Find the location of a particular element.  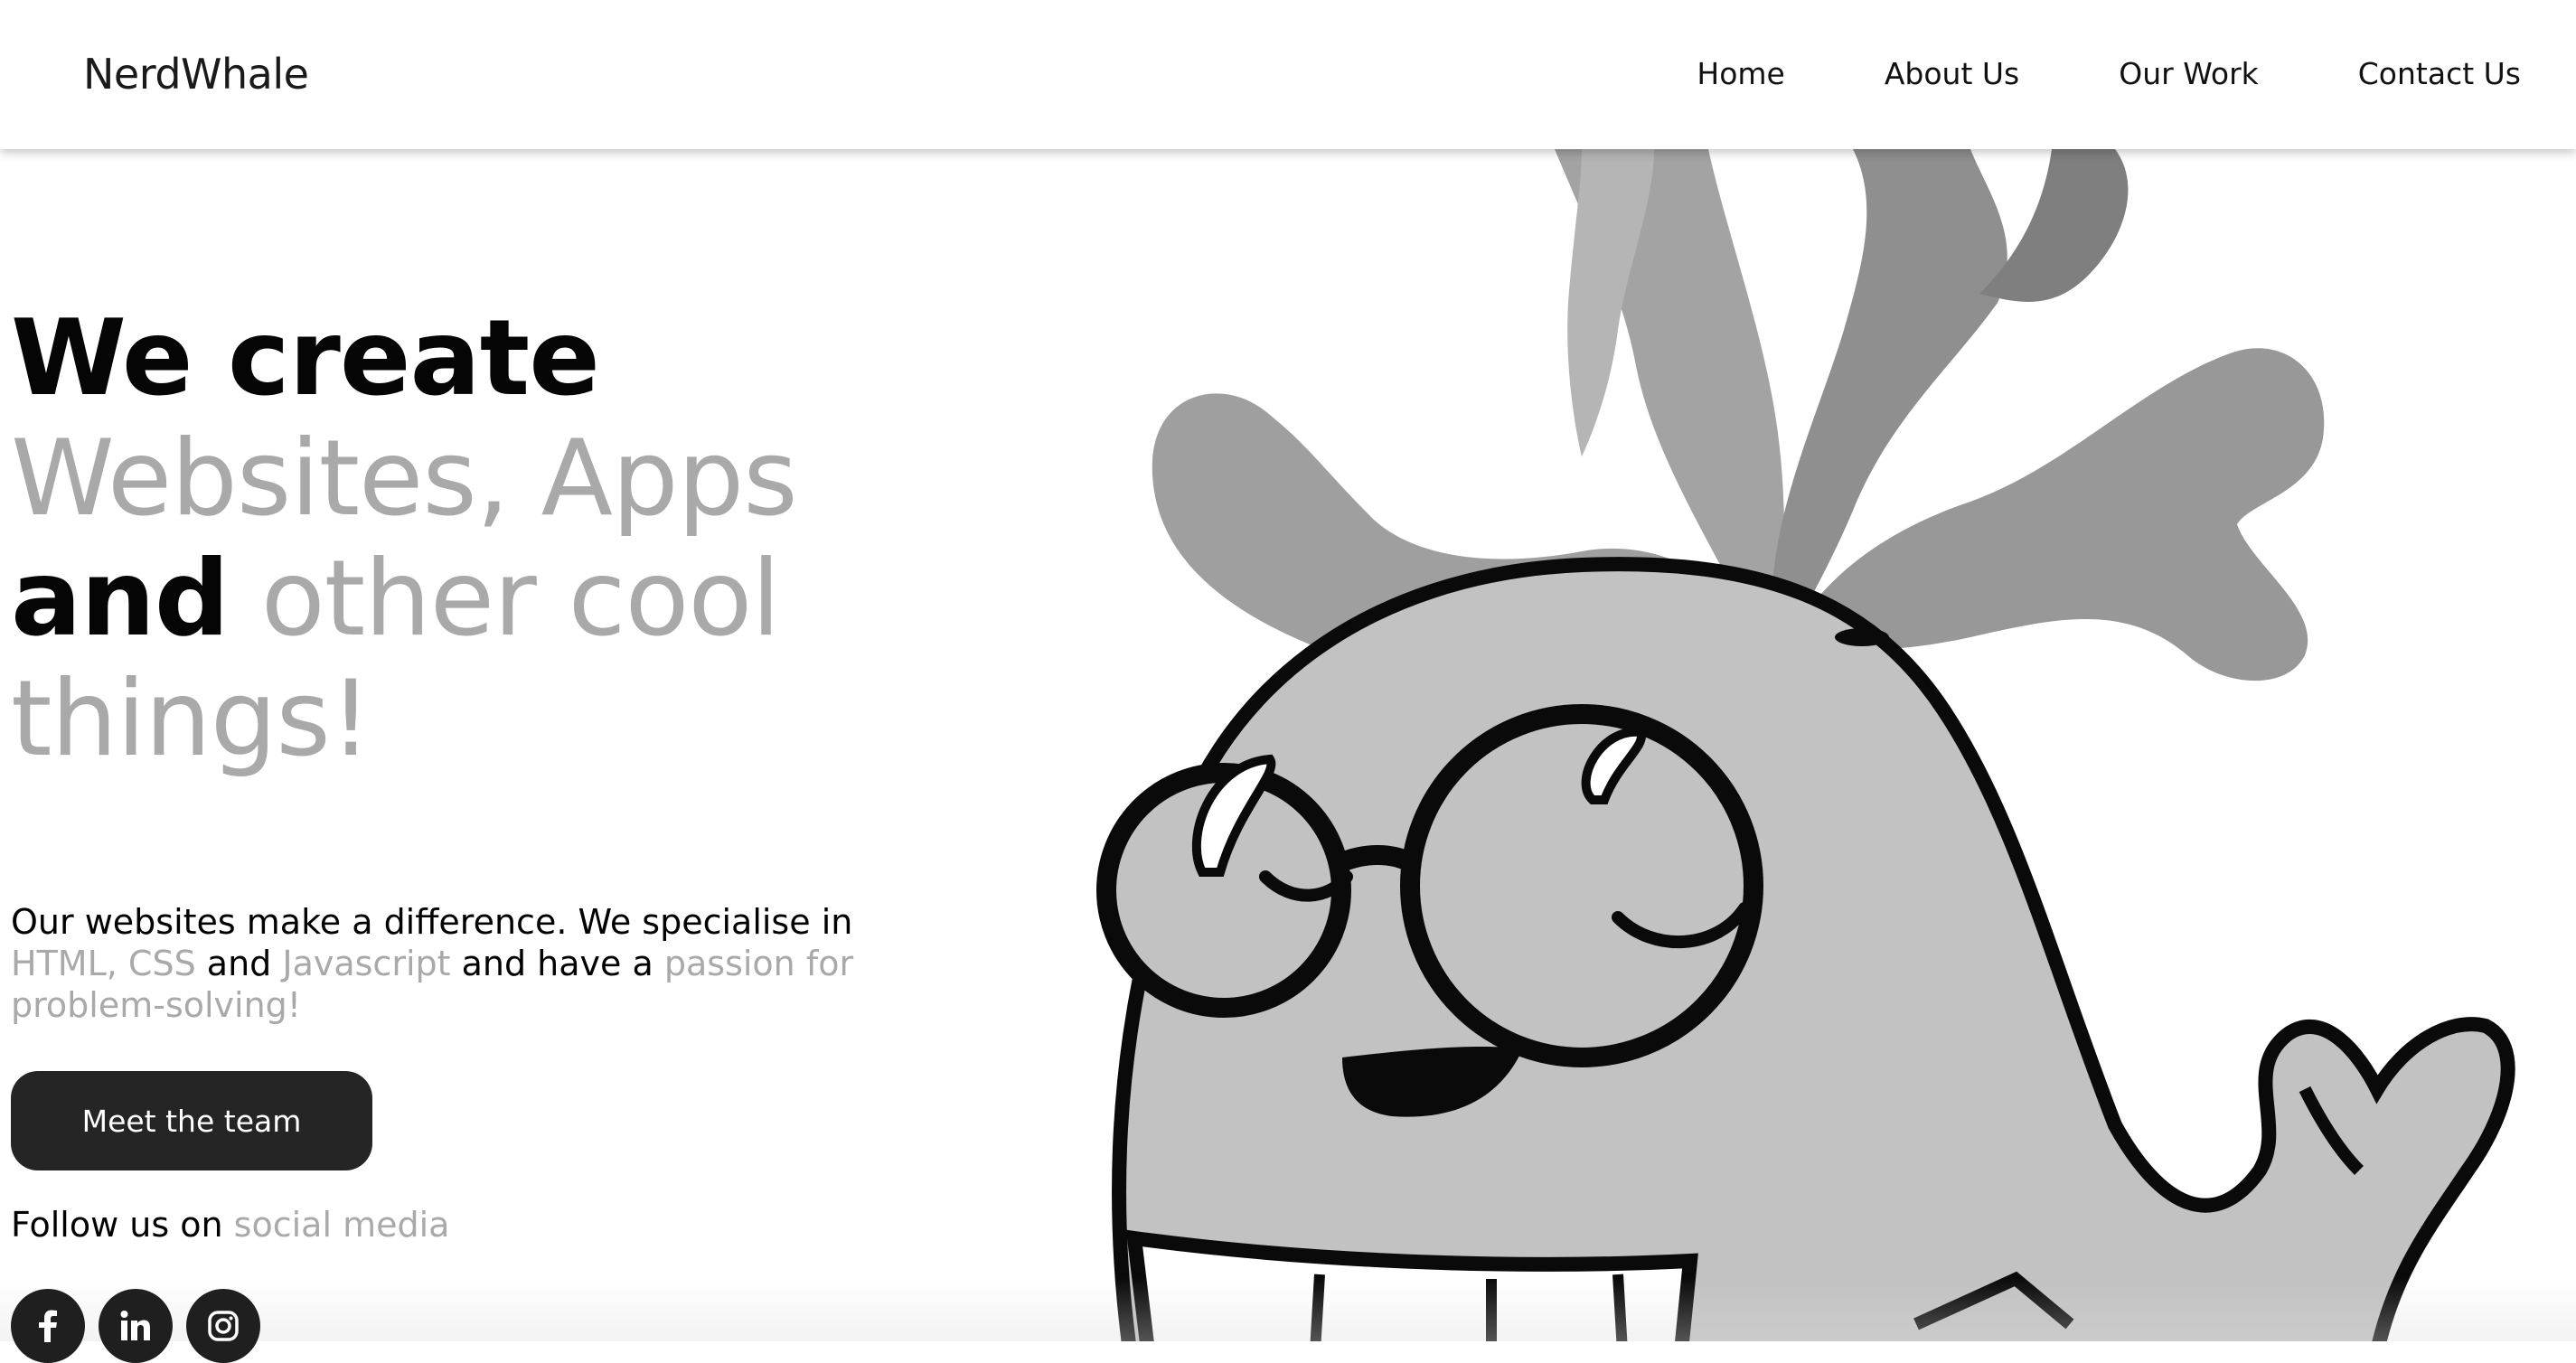

nav-contact-us: Contact Us is located at coordinates (2440, 74).